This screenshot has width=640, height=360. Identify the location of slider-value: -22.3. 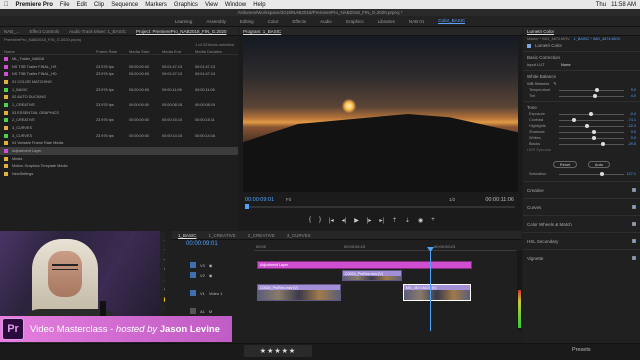
(630, 126).